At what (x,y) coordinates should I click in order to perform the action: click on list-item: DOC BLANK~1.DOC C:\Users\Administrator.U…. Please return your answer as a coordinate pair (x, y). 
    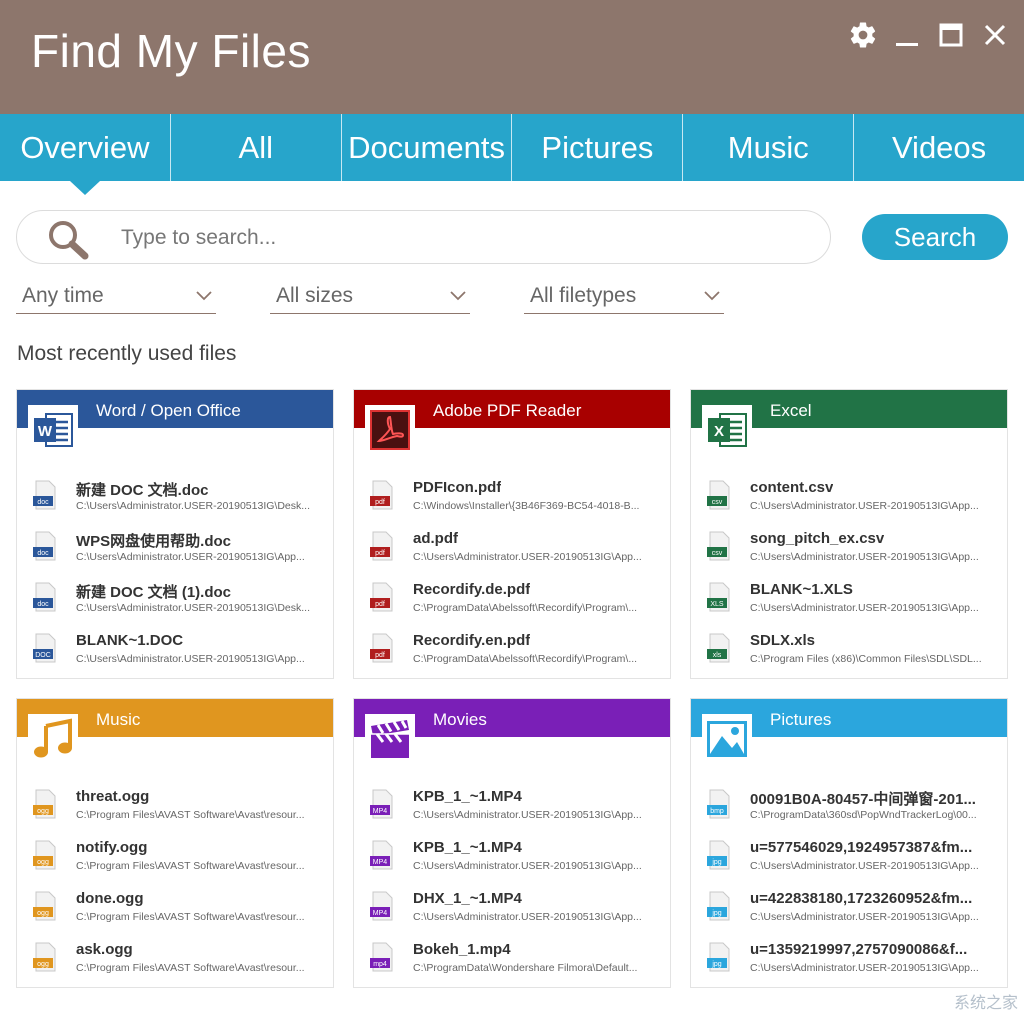
    Looking at the image, I should click on (175, 654).